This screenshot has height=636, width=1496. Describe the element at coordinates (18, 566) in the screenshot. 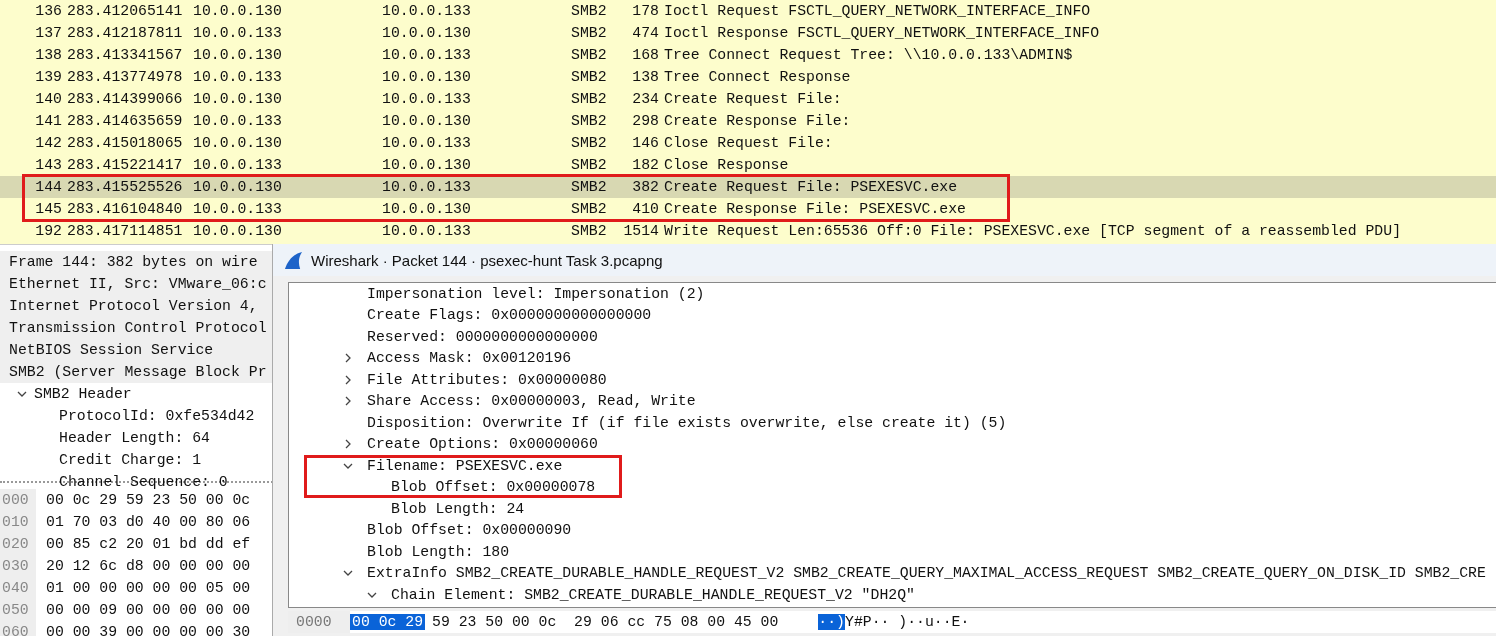

I see `offset-label: 030` at that location.